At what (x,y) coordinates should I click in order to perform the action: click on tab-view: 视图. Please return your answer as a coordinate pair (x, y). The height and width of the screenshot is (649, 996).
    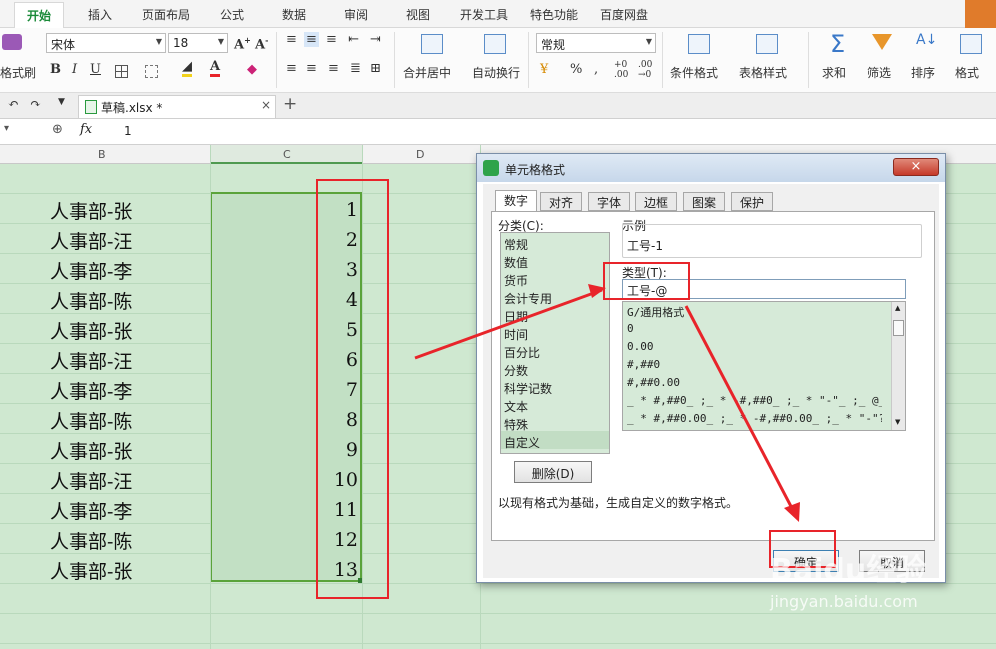
    Looking at the image, I should click on (418, 14).